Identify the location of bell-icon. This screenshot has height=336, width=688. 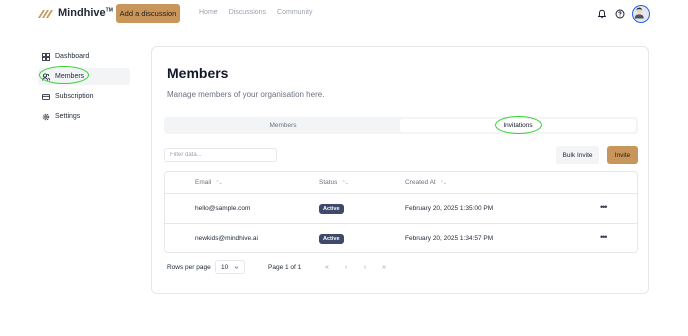
(602, 14).